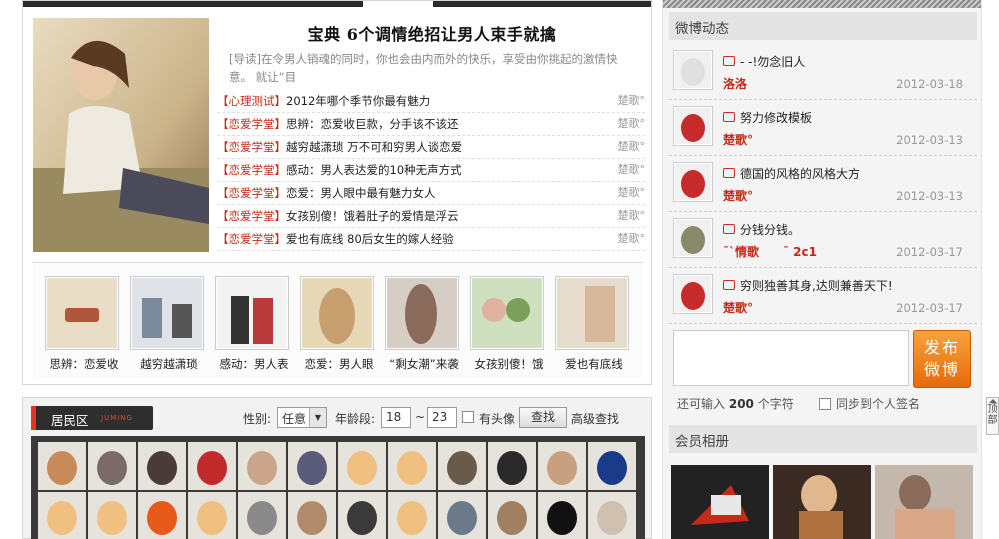 The height and width of the screenshot is (539, 999). What do you see at coordinates (424, 364) in the screenshot?
I see `thumbnail-caption: “剩女潮”来袭` at bounding box center [424, 364].